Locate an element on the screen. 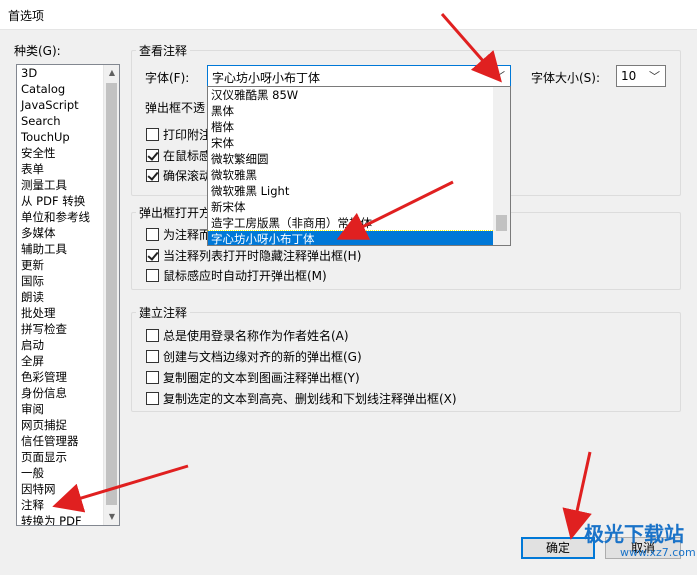 The height and width of the screenshot is (575, 697). checkbox-label: 创建与文档边缘对齐的新的弹出框(G) is located at coordinates (262, 357).